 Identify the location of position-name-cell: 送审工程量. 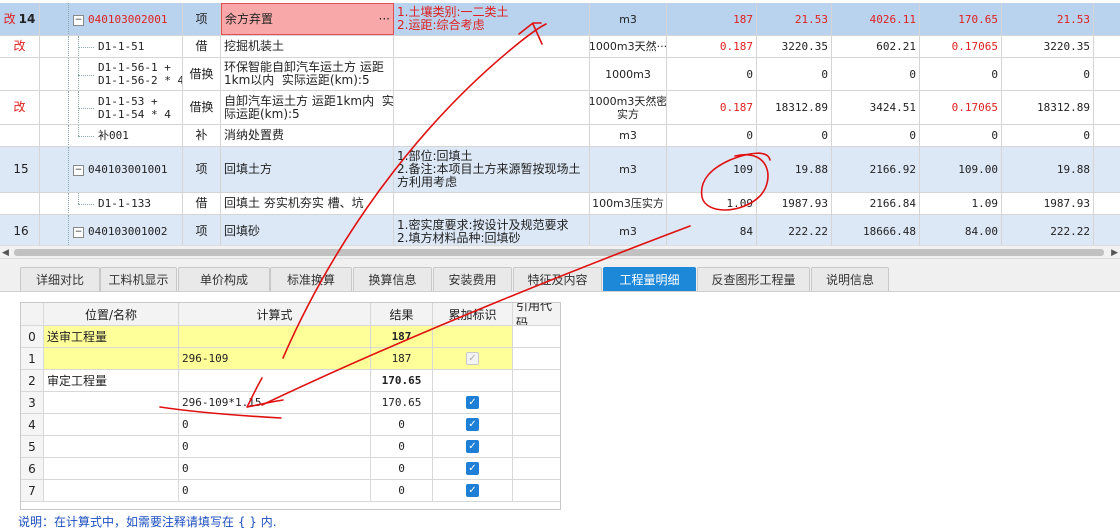
(111, 336).